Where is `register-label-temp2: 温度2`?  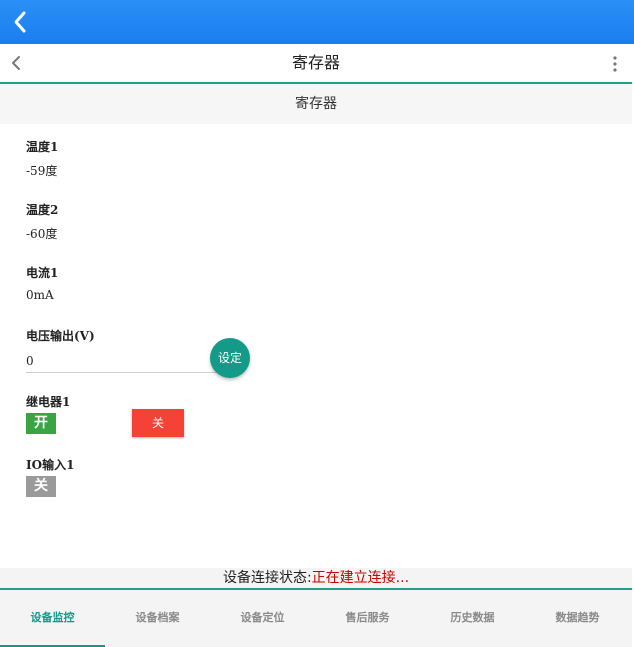 register-label-temp2: 温度2 is located at coordinates (42, 210).